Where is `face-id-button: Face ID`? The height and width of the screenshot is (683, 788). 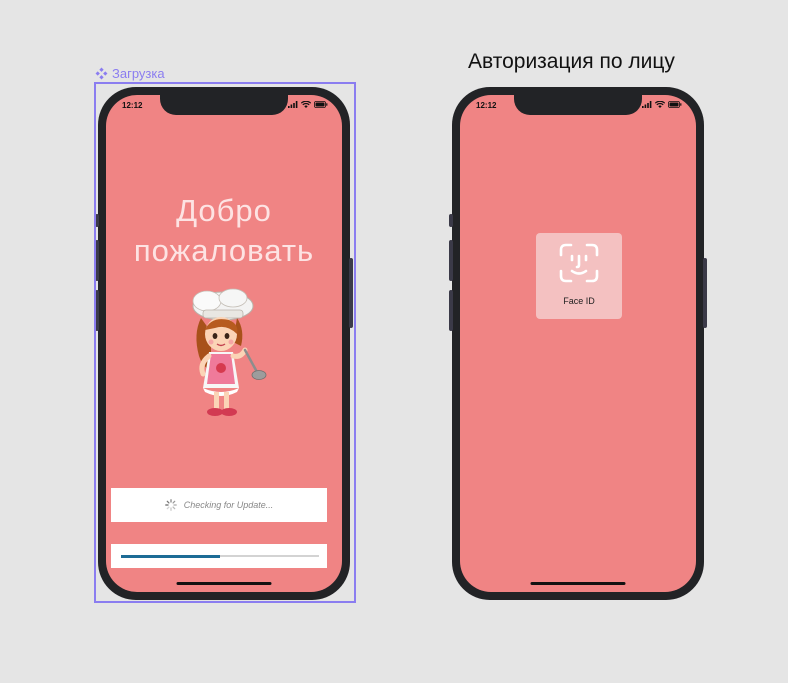 face-id-button: Face ID is located at coordinates (579, 276).